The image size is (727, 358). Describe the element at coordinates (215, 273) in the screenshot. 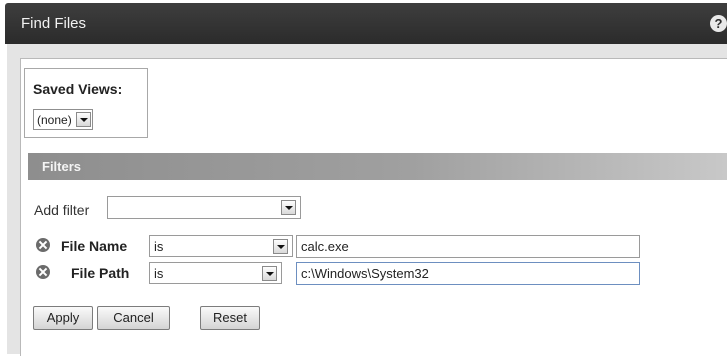

I see `filter-operator-file-path: is` at that location.